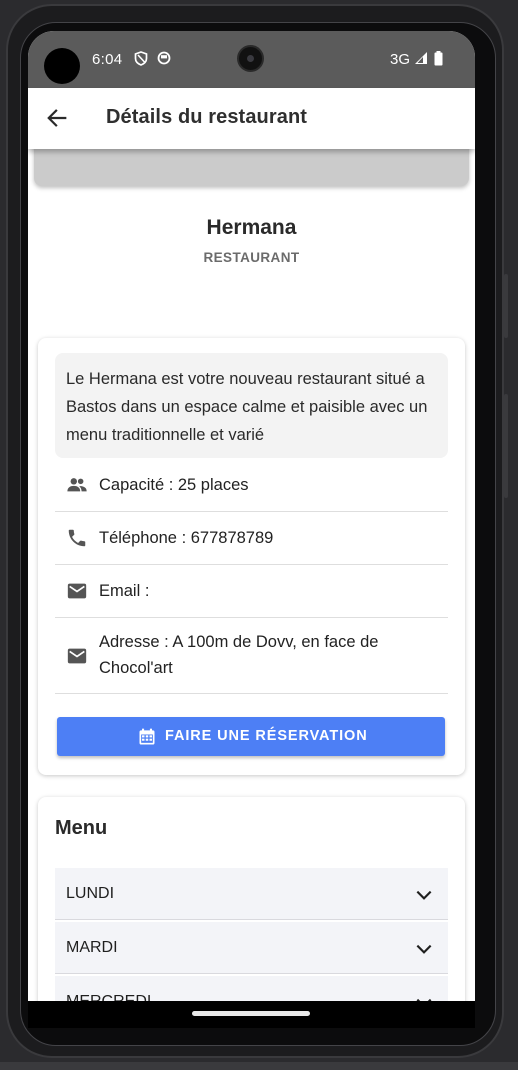 The image size is (518, 1070). Describe the element at coordinates (90, 893) in the screenshot. I see `menu-day-label: LUNDI` at that location.